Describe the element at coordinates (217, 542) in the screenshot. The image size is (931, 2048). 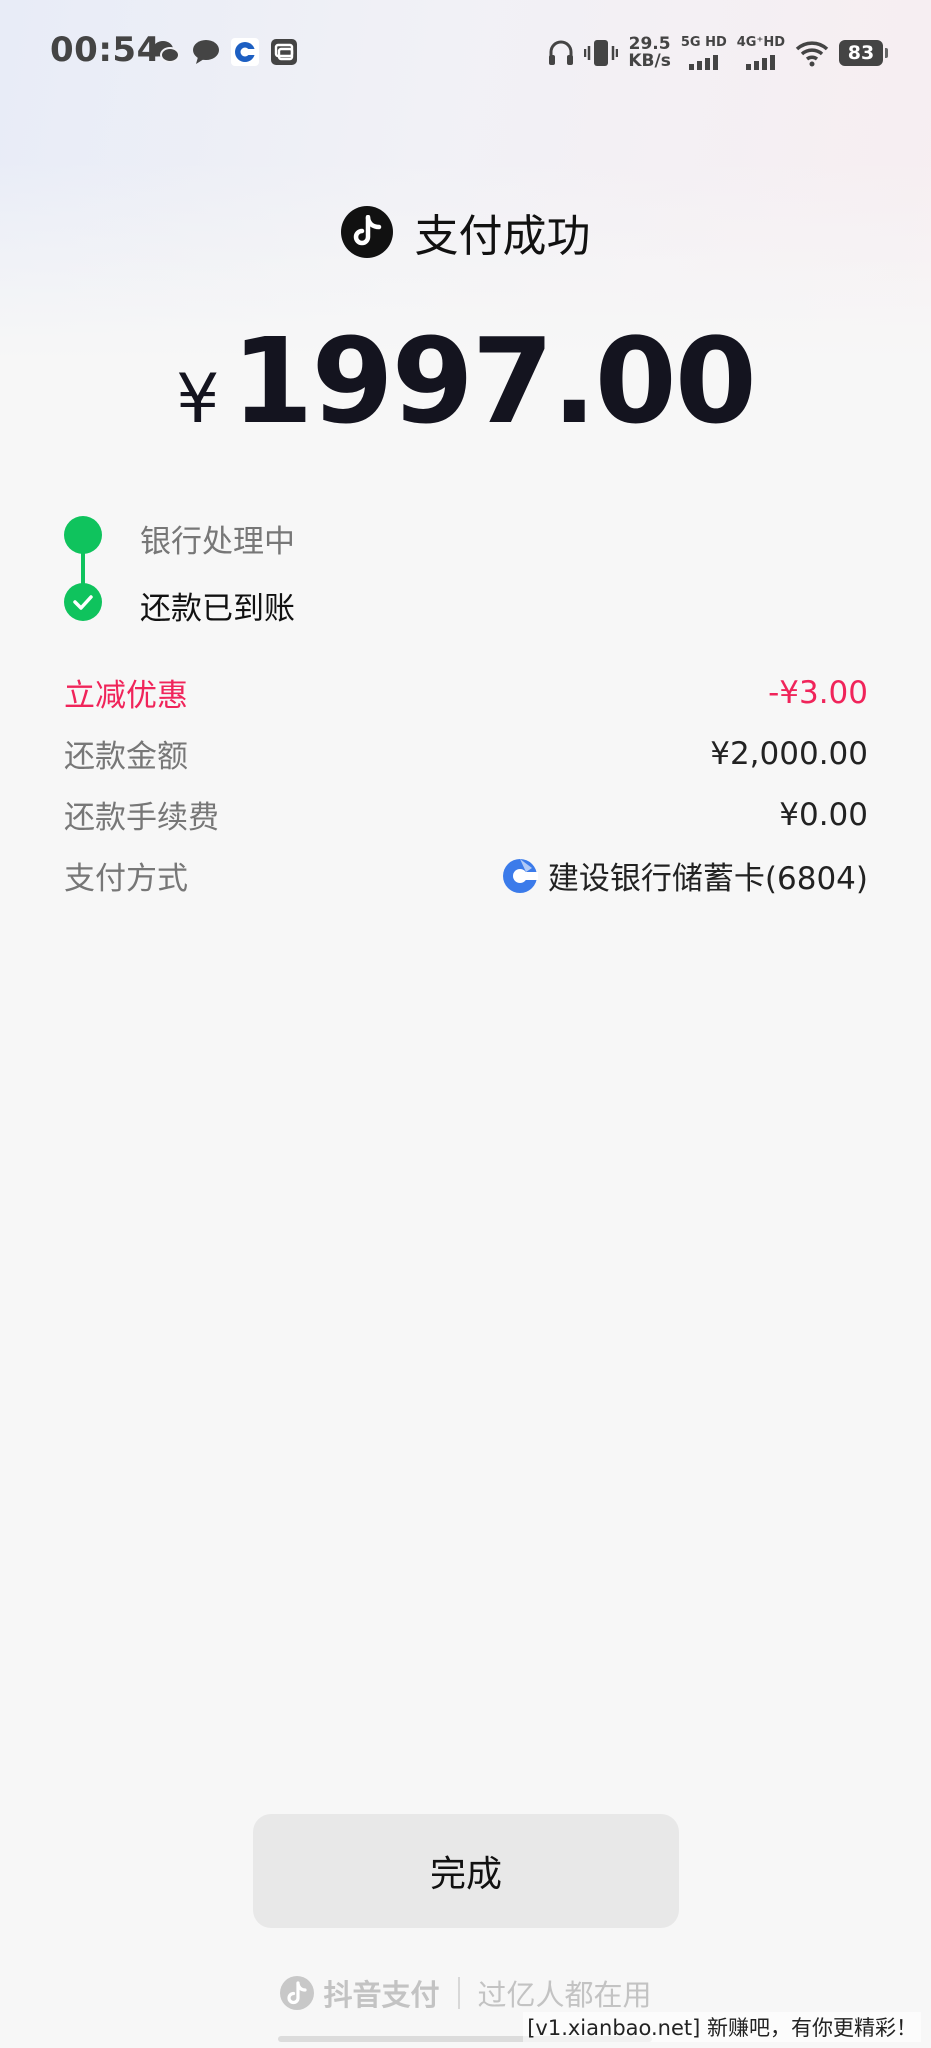
I see `timeline-step-label: 银行处理中` at that location.